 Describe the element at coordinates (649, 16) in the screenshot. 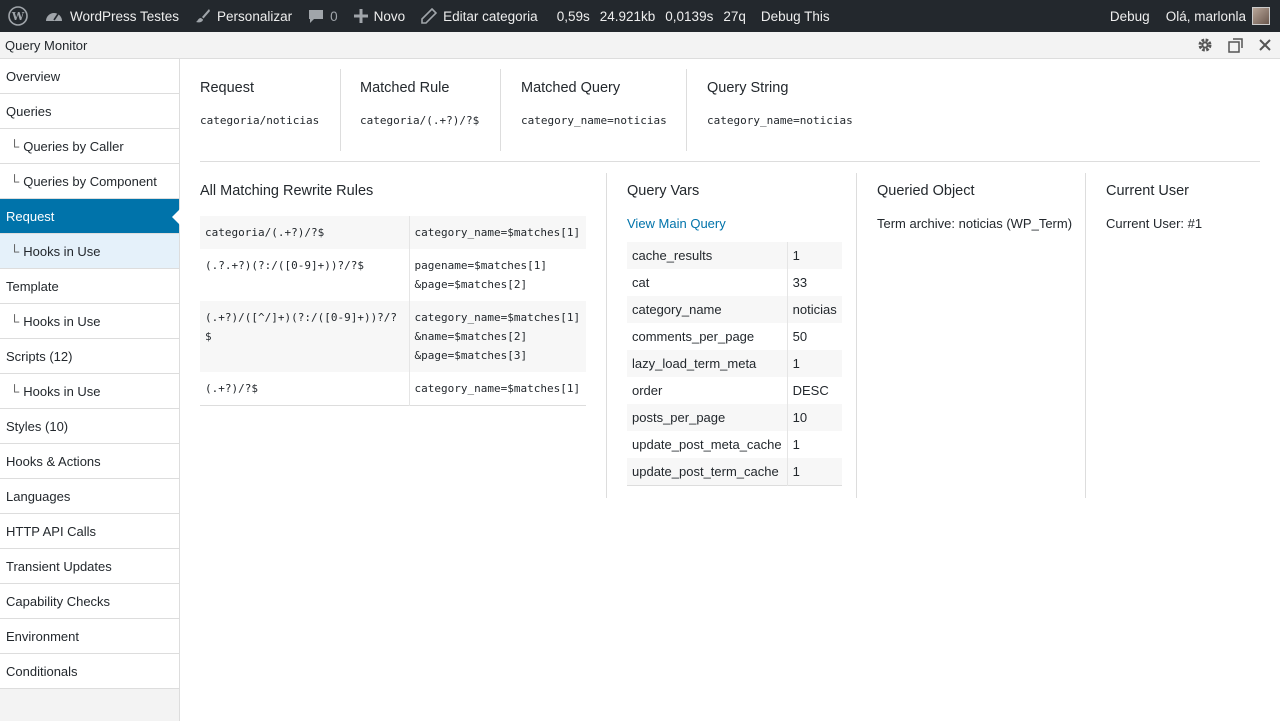

I see `query-monitor-stats: 0,59s 24.921kb 0,0139s 27q` at that location.